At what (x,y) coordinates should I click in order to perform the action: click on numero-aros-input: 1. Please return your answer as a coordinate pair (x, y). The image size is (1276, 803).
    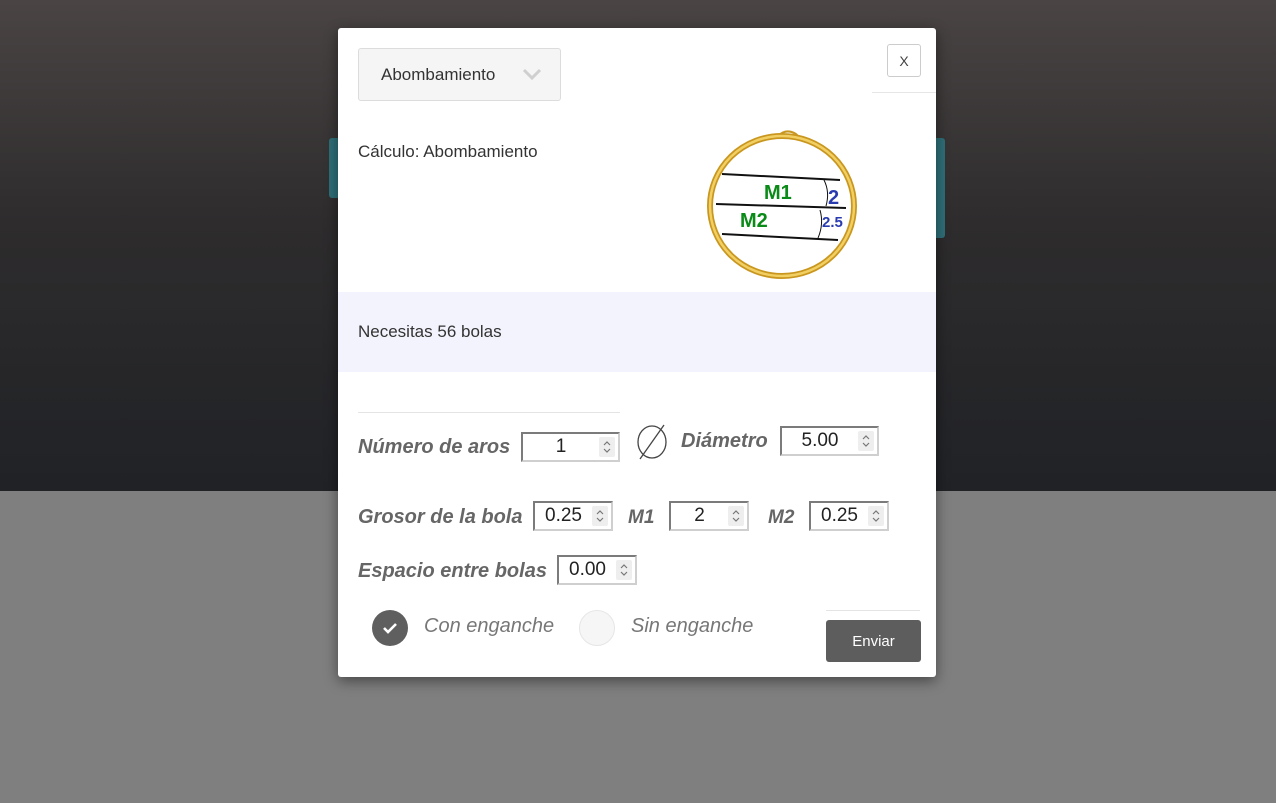
    Looking at the image, I should click on (570, 447).